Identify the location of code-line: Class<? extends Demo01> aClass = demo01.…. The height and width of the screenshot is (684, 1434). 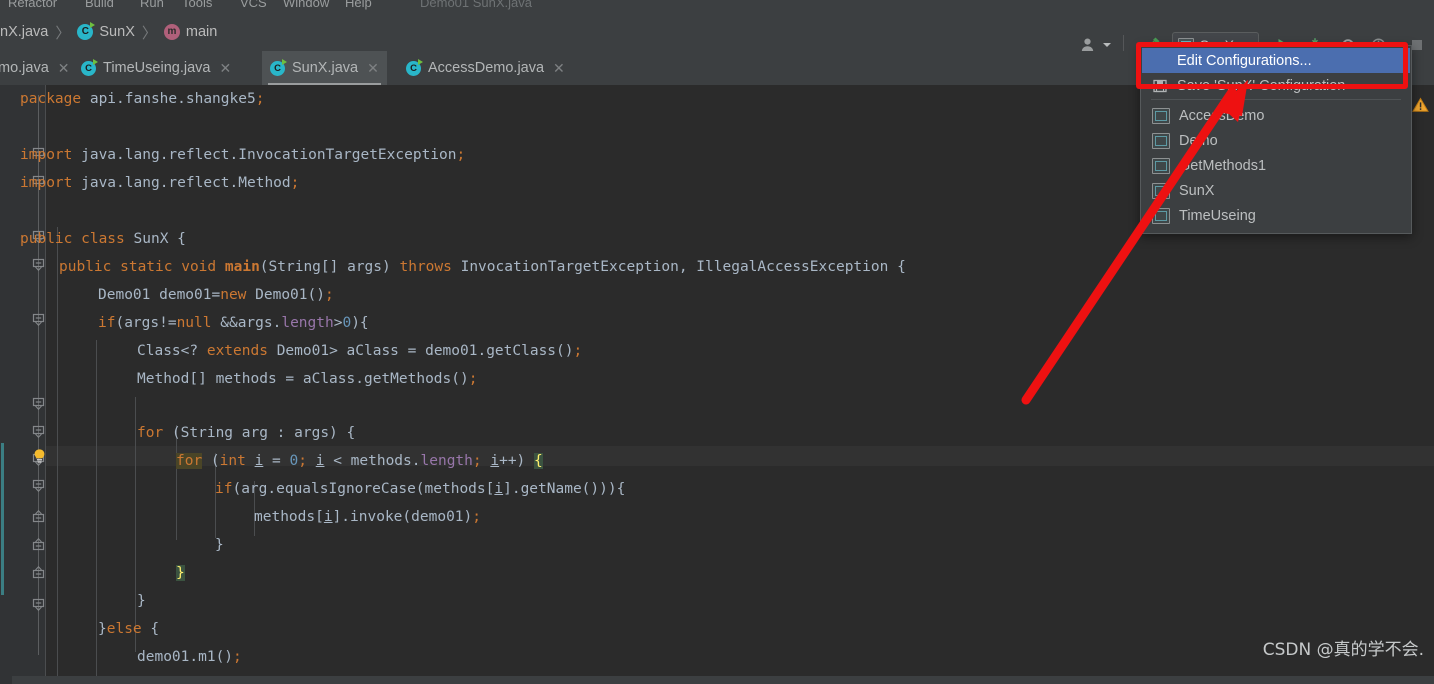
(360, 351).